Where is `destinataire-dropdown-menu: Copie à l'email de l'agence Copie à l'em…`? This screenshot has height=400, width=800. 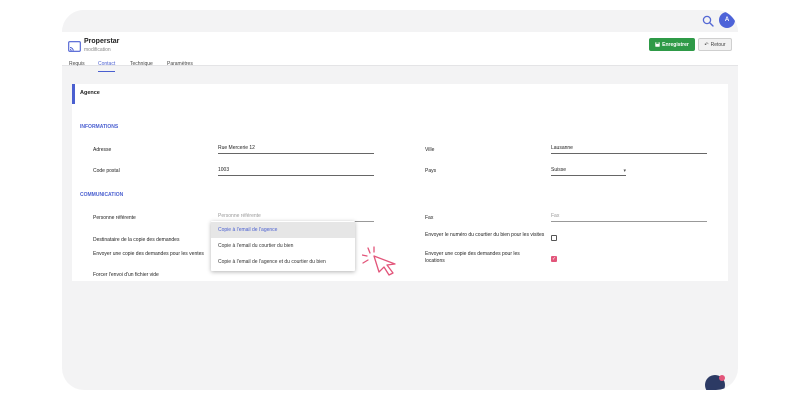 destinataire-dropdown-menu: Copie à l'email de l'agence Copie à l'em… is located at coordinates (283, 246).